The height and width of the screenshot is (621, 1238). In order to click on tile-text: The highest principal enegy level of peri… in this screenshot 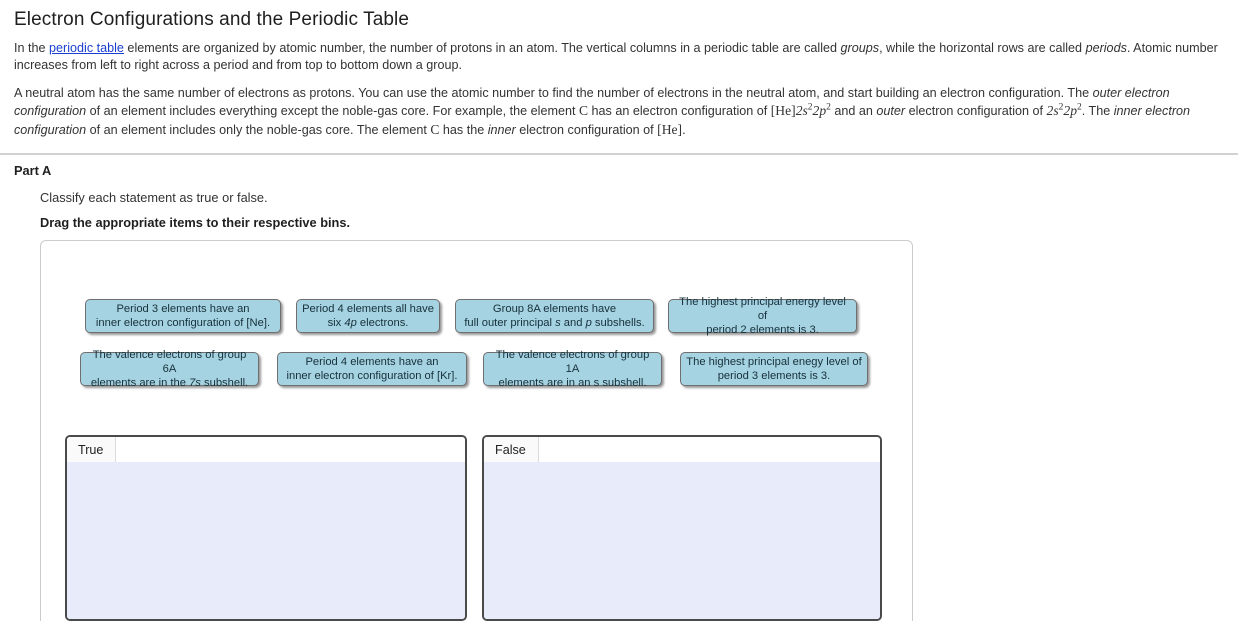, I will do `click(773, 369)`.